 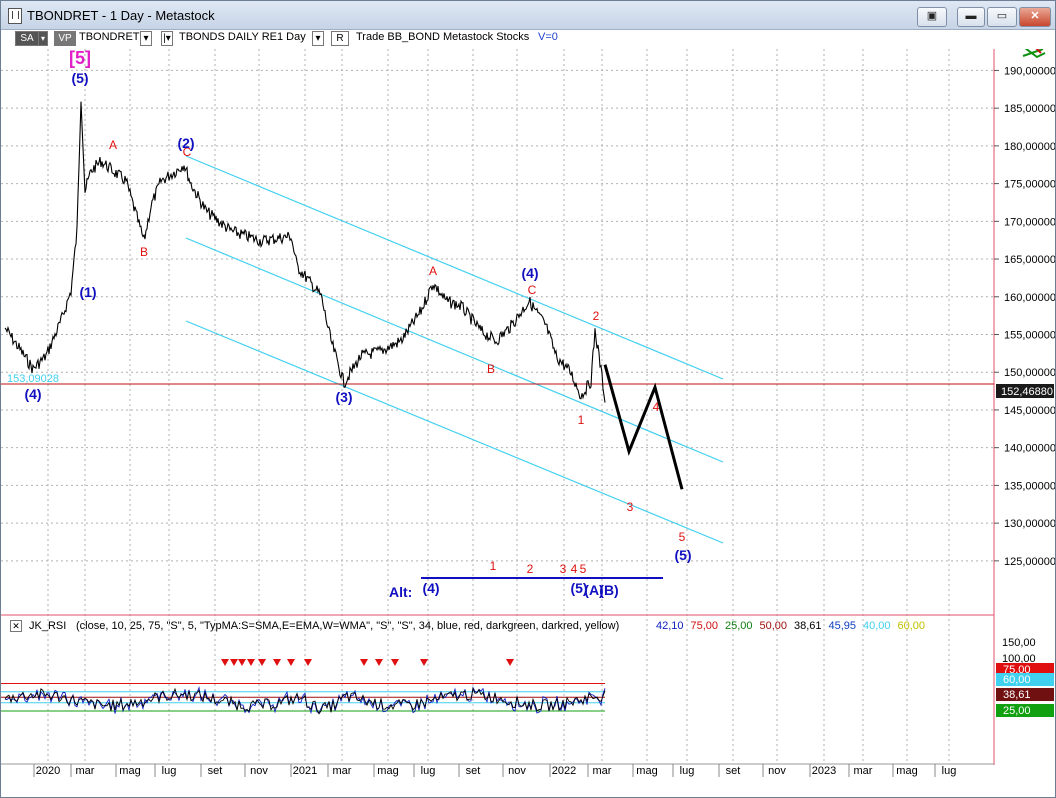 What do you see at coordinates (87, 292) in the screenshot?
I see `wave-label-blue: (1)` at bounding box center [87, 292].